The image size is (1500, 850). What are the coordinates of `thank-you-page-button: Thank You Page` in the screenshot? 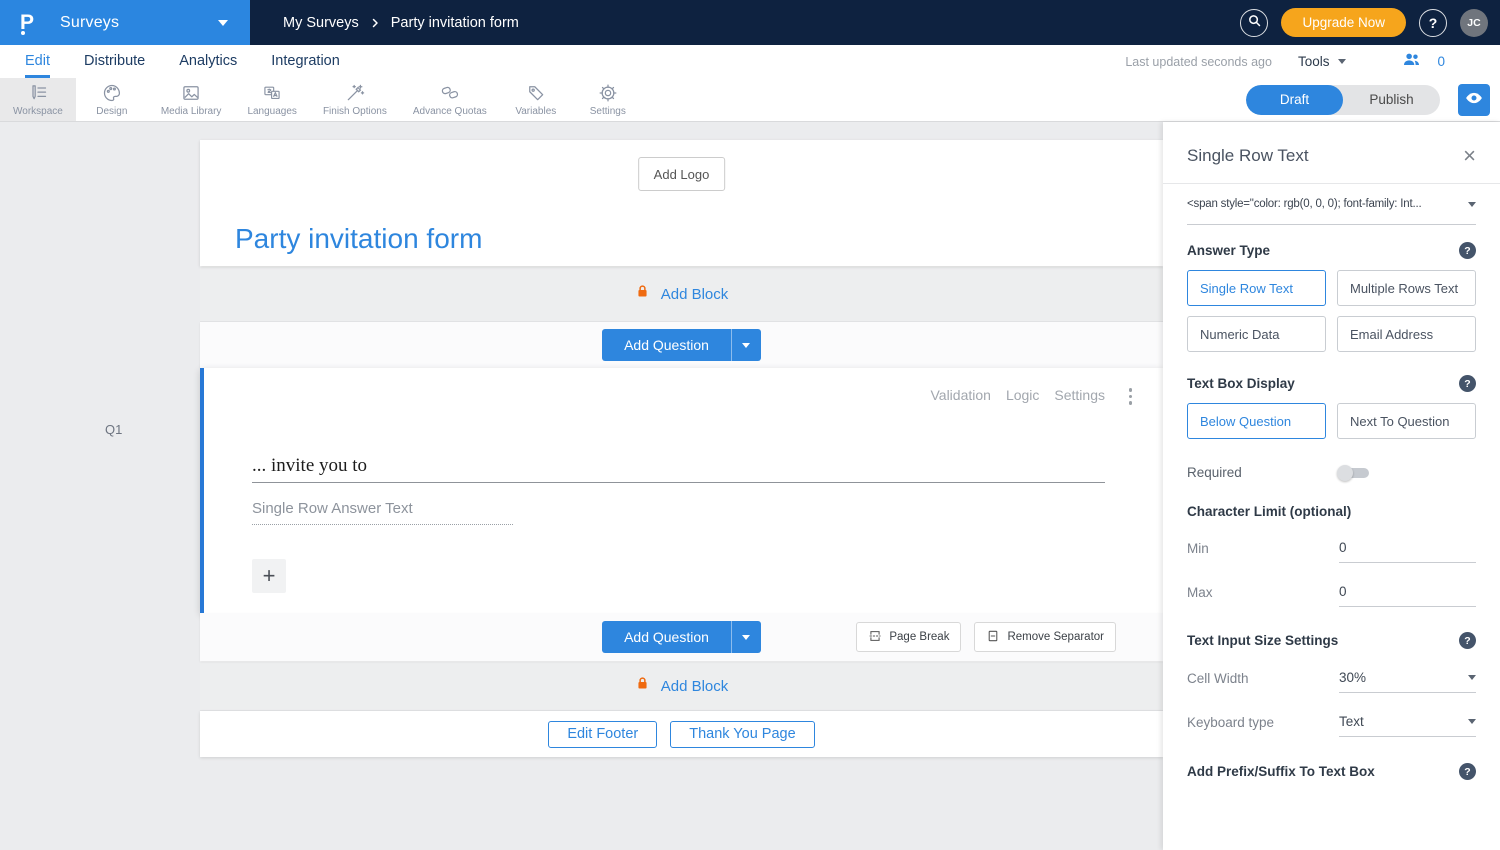 It's located at (742, 734).